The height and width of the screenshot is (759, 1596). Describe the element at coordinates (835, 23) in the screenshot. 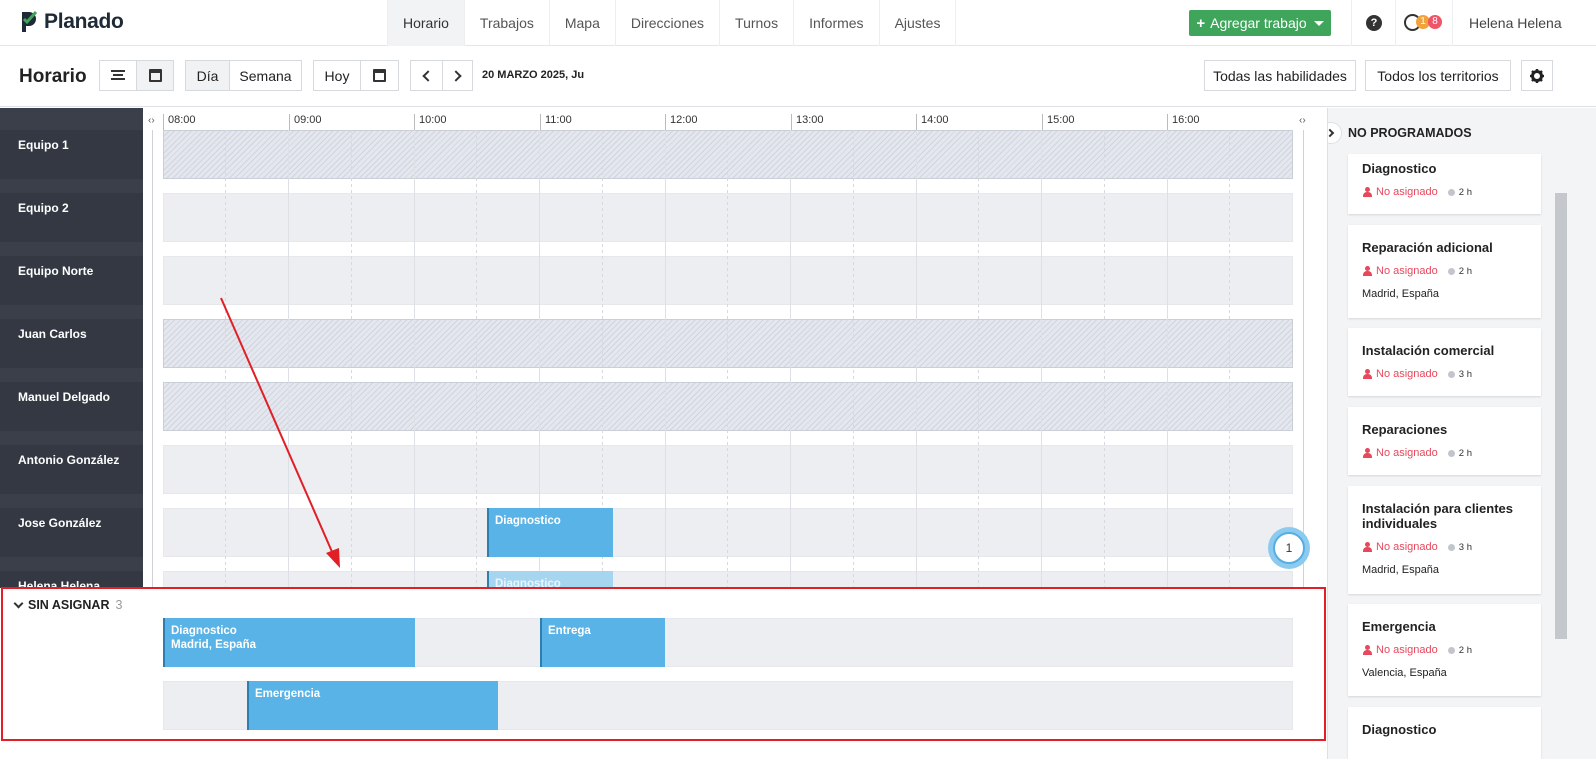

I see `tab-informes: Informes` at that location.